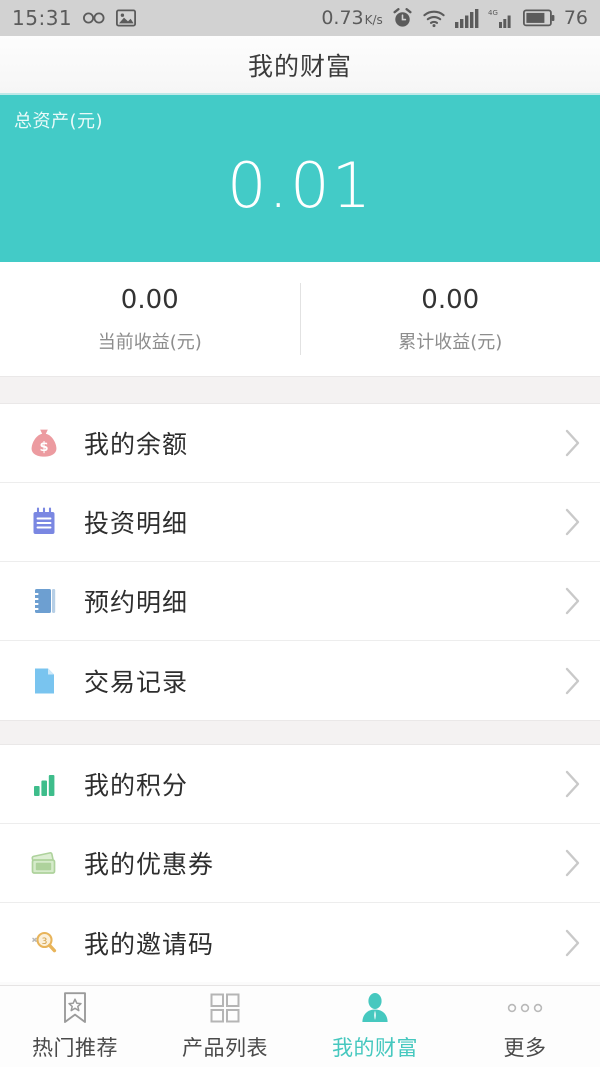 The image size is (600, 1067). What do you see at coordinates (75, 1008) in the screenshot?
I see `bookmark-star-icon` at bounding box center [75, 1008].